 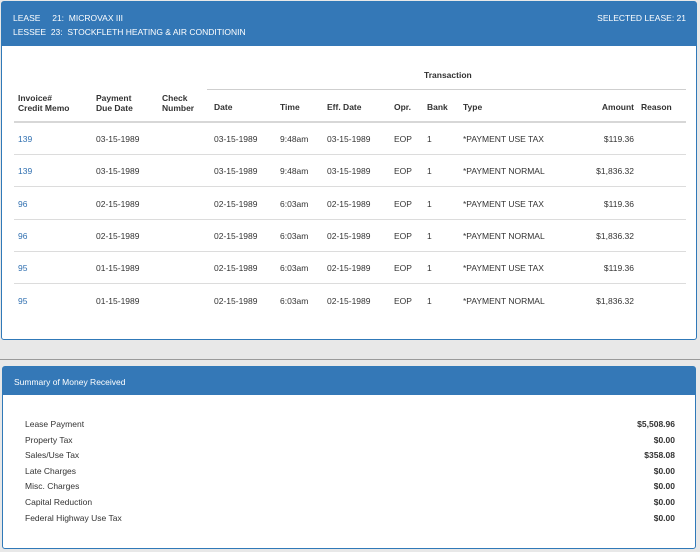 What do you see at coordinates (350, 473) in the screenshot?
I see `summary-row: Late Charges $0.00` at bounding box center [350, 473].